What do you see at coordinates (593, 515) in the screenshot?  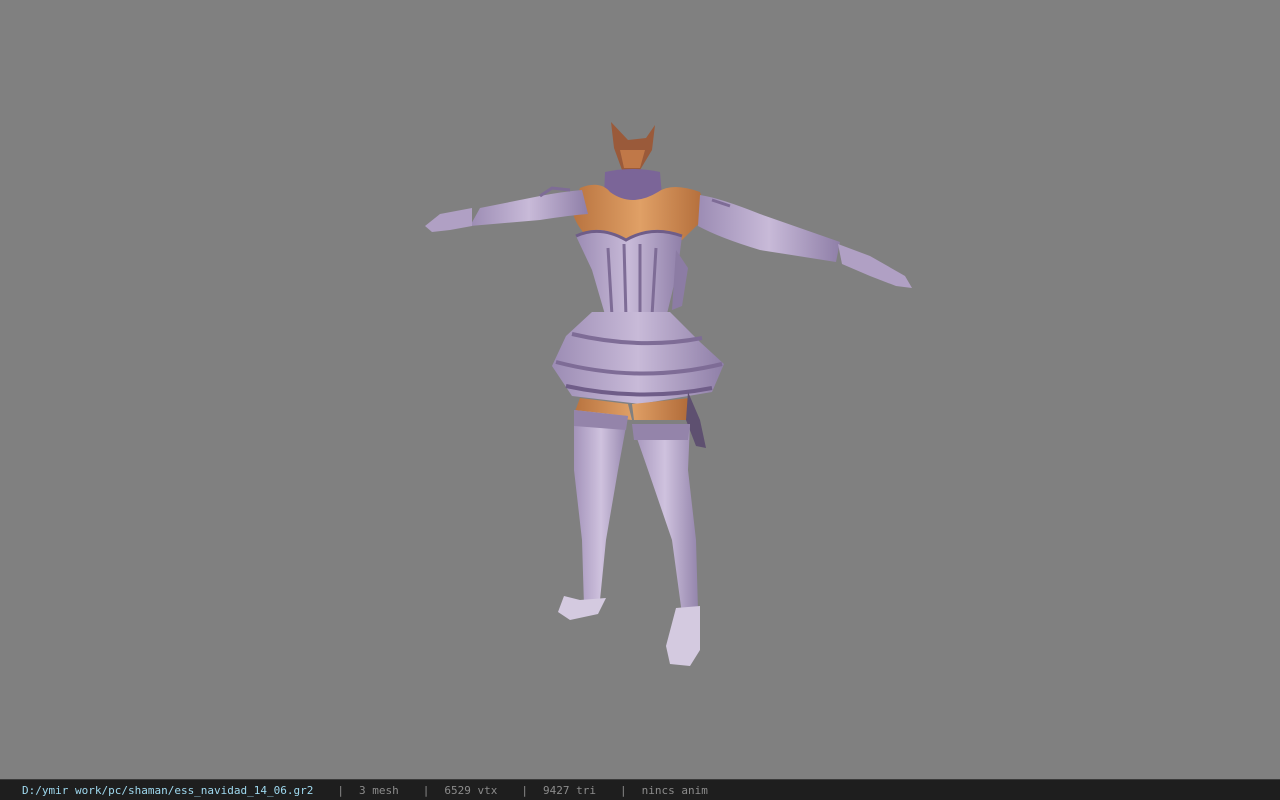 I see `left-leg` at bounding box center [593, 515].